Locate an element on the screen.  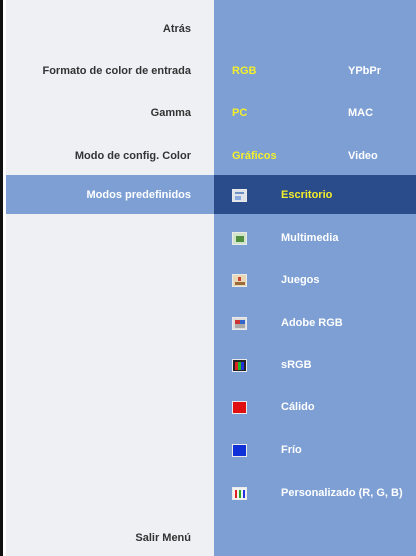
preset-label: Juegos is located at coordinates (300, 280).